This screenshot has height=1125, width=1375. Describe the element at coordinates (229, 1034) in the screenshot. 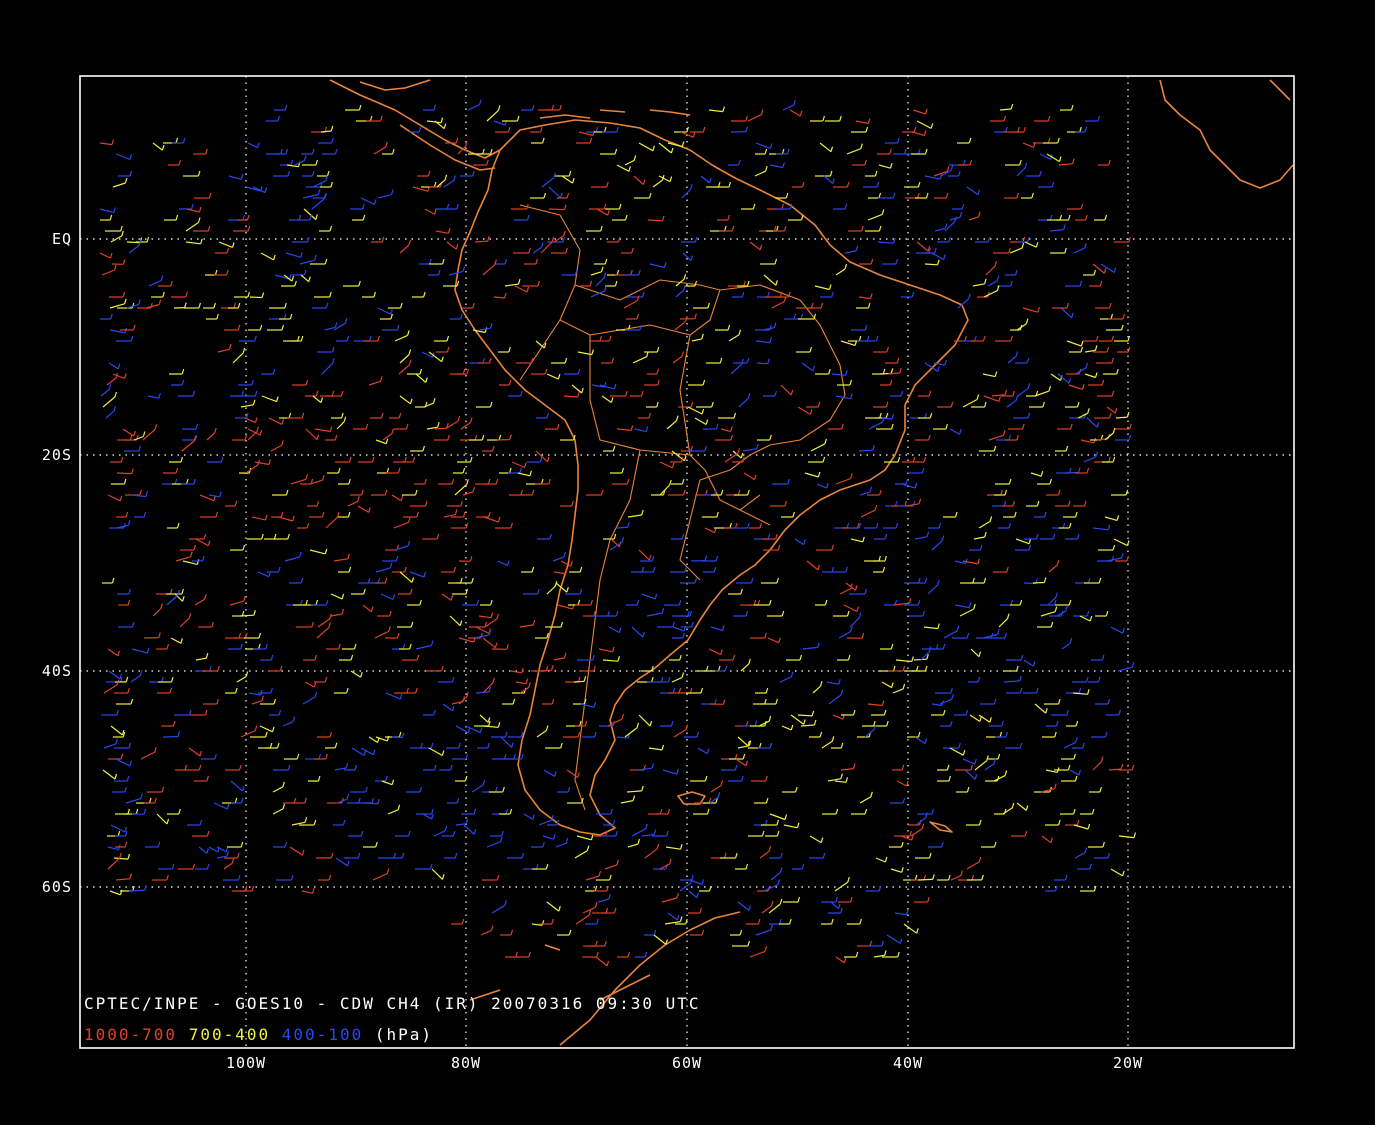

I see `legend-mid-level: 700-400` at that location.